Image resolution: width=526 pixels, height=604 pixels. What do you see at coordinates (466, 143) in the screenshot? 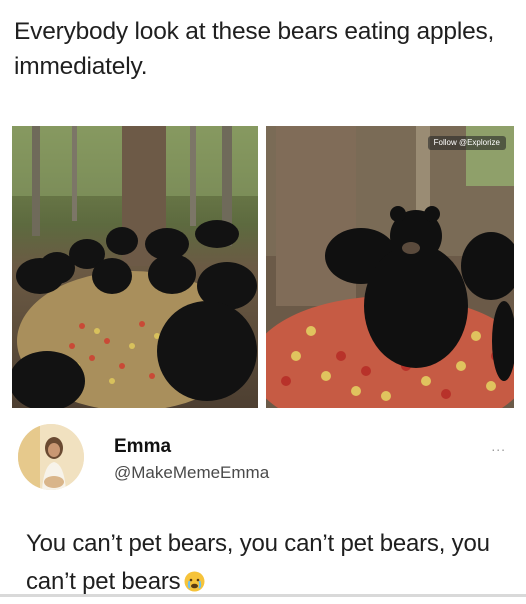
I see `watermark-label: Follow @Explorize` at bounding box center [466, 143].